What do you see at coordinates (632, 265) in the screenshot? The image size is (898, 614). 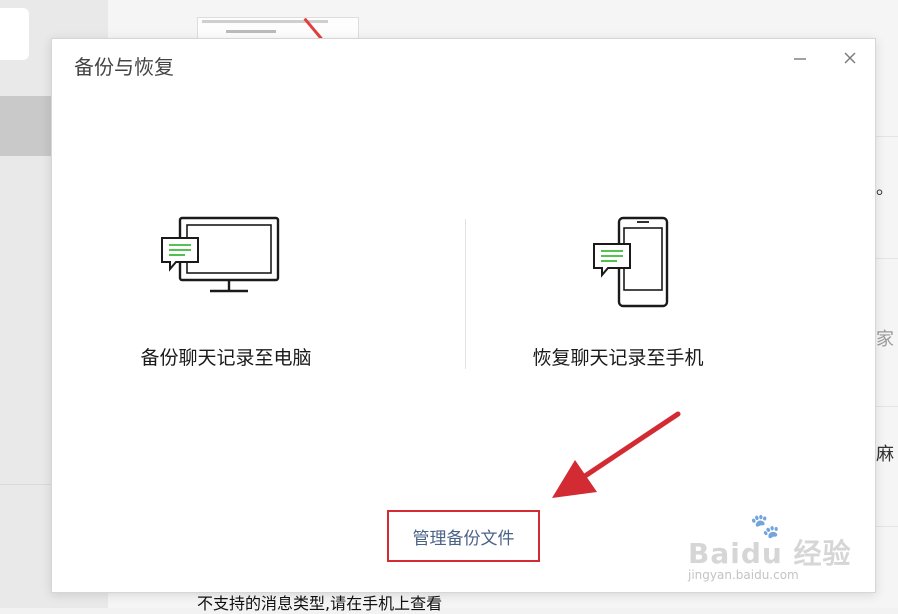 I see `phone-chat-icon` at bounding box center [632, 265].